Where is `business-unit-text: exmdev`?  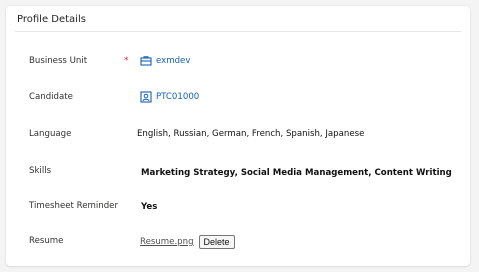
business-unit-text: exmdev is located at coordinates (173, 61).